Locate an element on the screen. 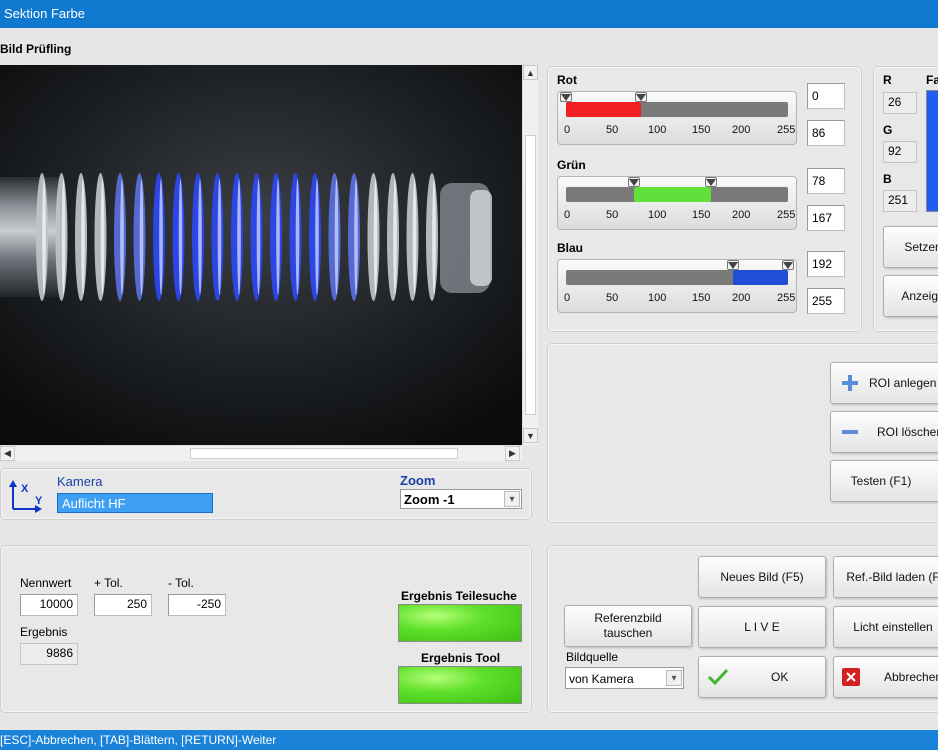 This screenshot has width=938, height=750. slider-tick-label: 0 is located at coordinates (567, 130).